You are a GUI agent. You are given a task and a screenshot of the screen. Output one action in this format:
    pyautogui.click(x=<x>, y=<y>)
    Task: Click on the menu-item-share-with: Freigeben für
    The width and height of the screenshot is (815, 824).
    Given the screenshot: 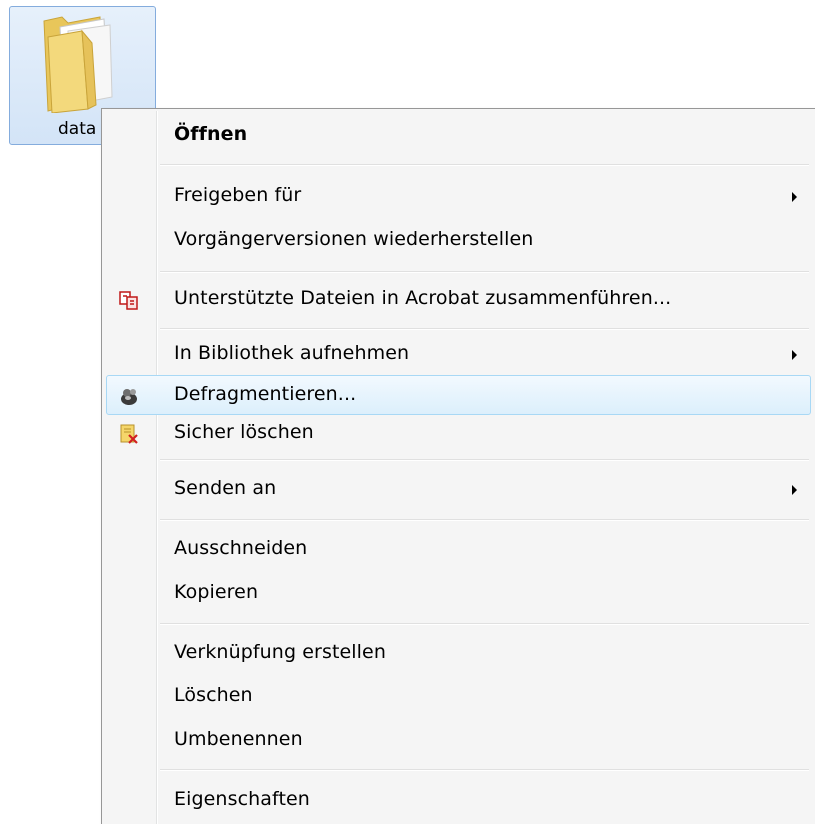 What is the action you would take?
    pyautogui.click(x=458, y=196)
    